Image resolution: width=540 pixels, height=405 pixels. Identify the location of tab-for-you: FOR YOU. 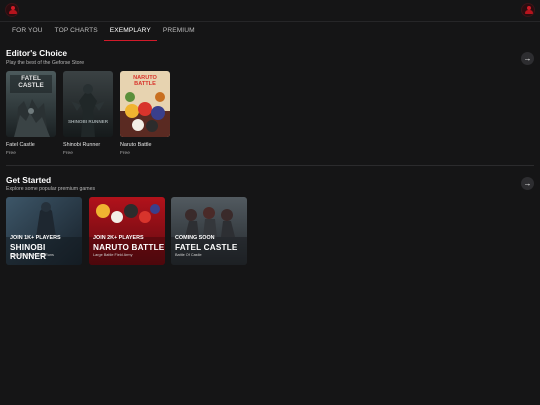
(27, 32).